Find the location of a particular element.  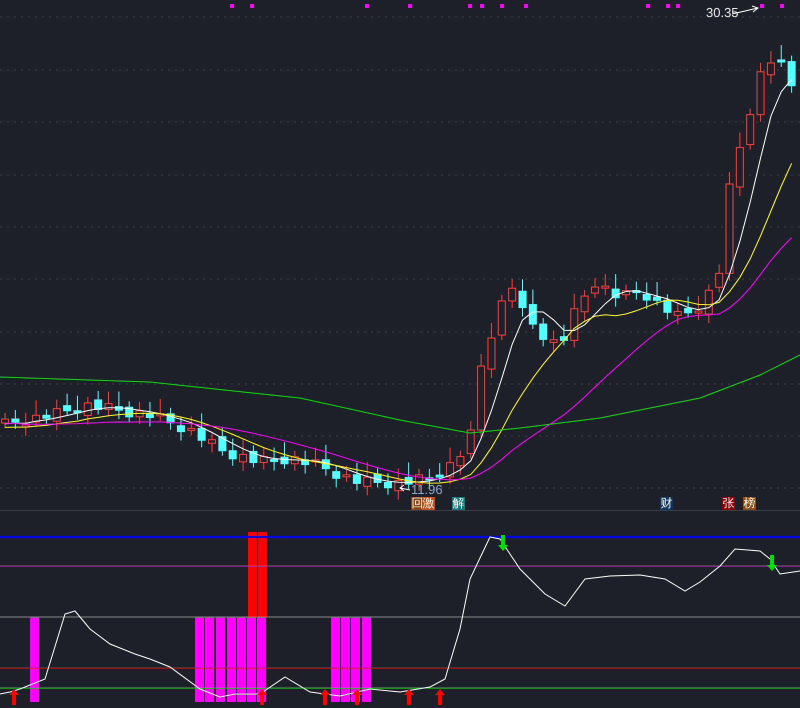

low-price-label: 11.96 is located at coordinates (427, 489).